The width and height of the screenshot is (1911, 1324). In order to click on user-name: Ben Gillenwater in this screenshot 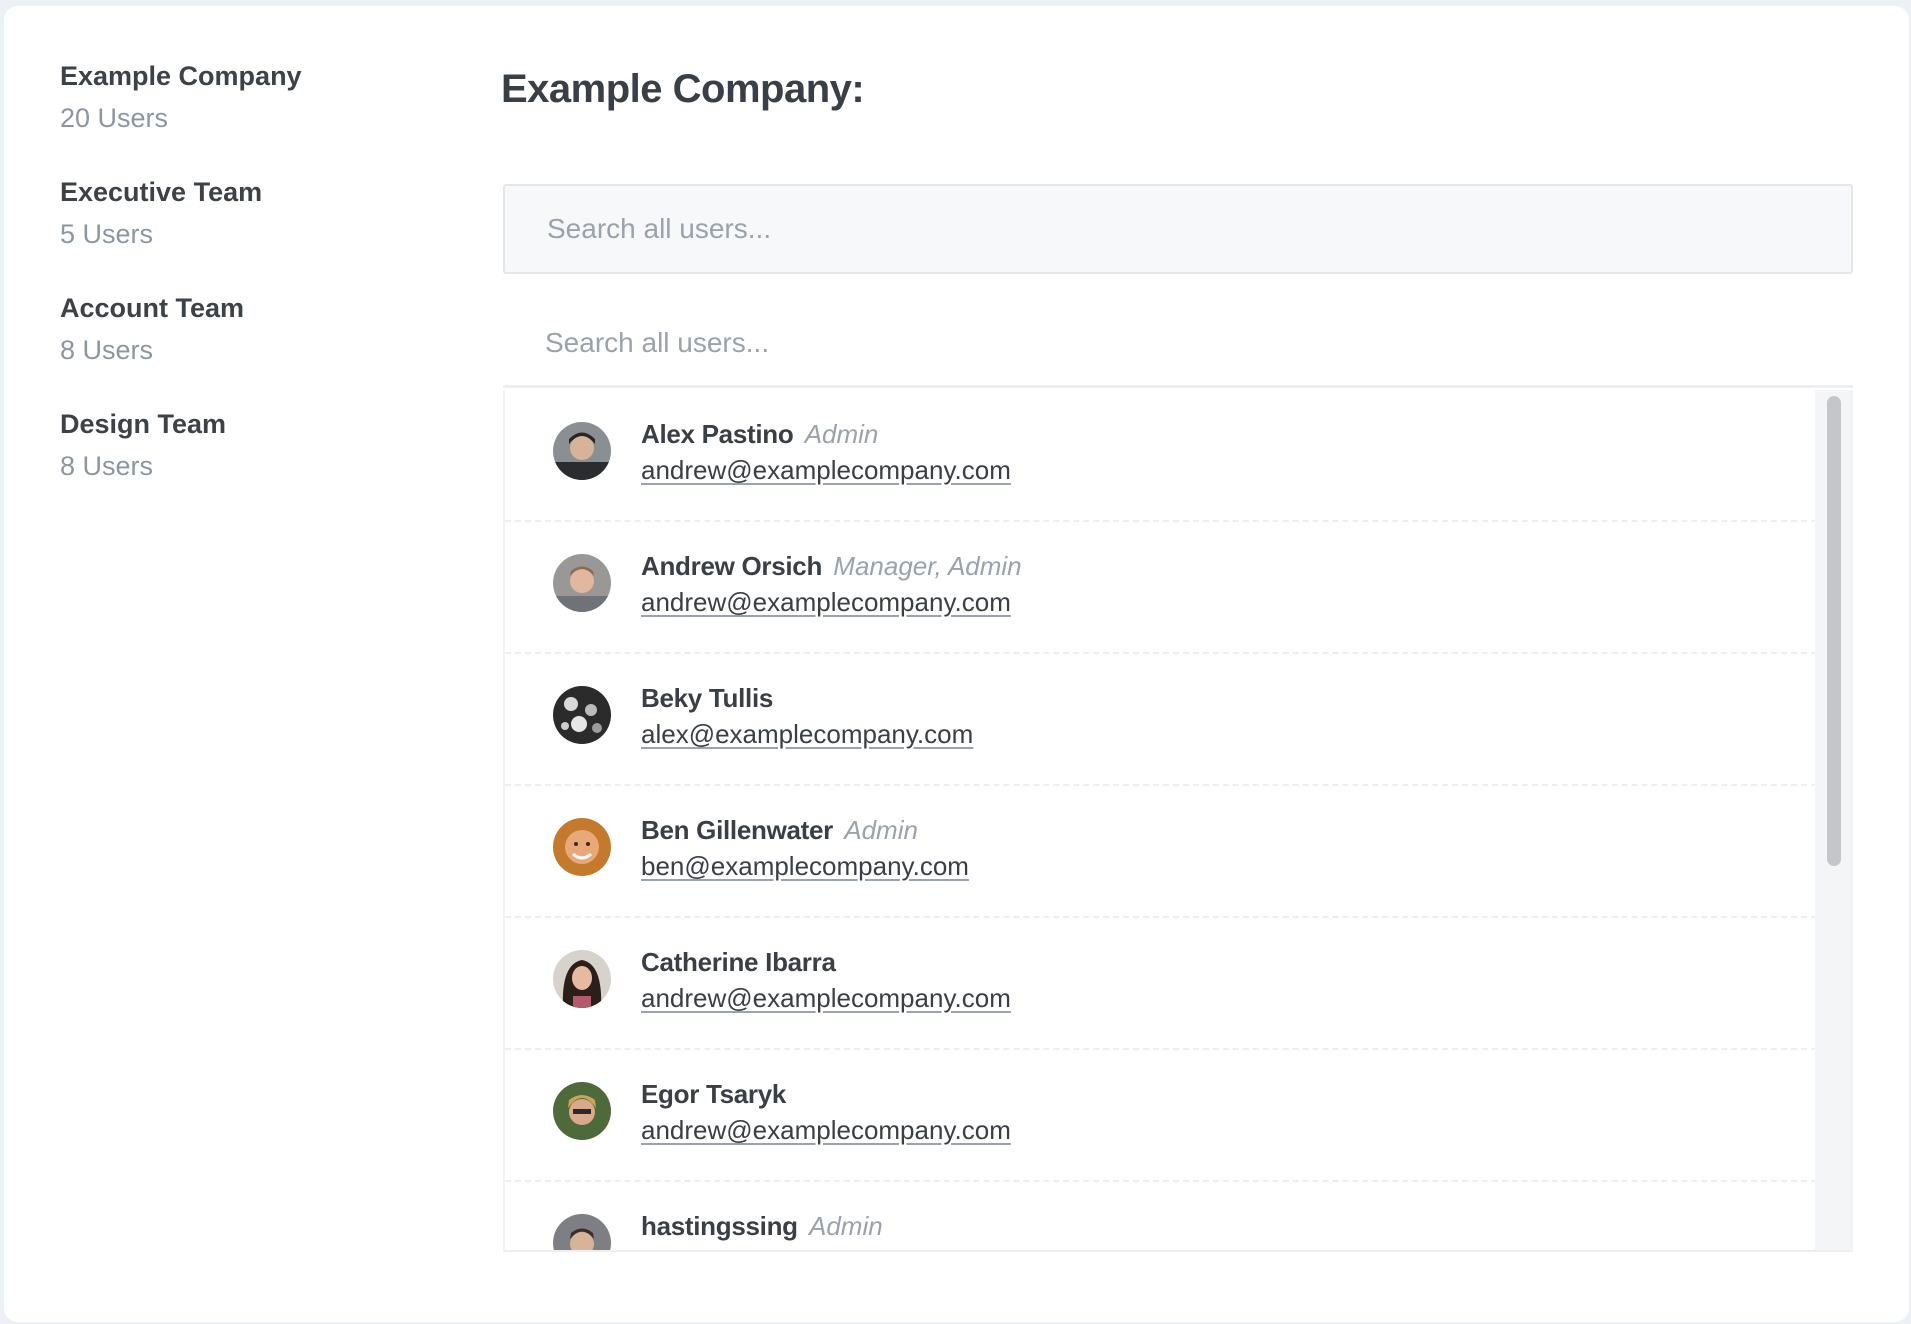, I will do `click(737, 830)`.